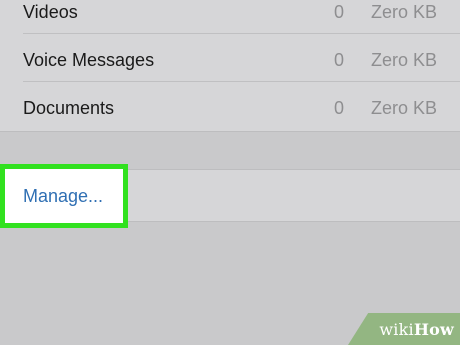 The height and width of the screenshot is (345, 460). I want to click on list-row-label: Videos, so click(50, 12).